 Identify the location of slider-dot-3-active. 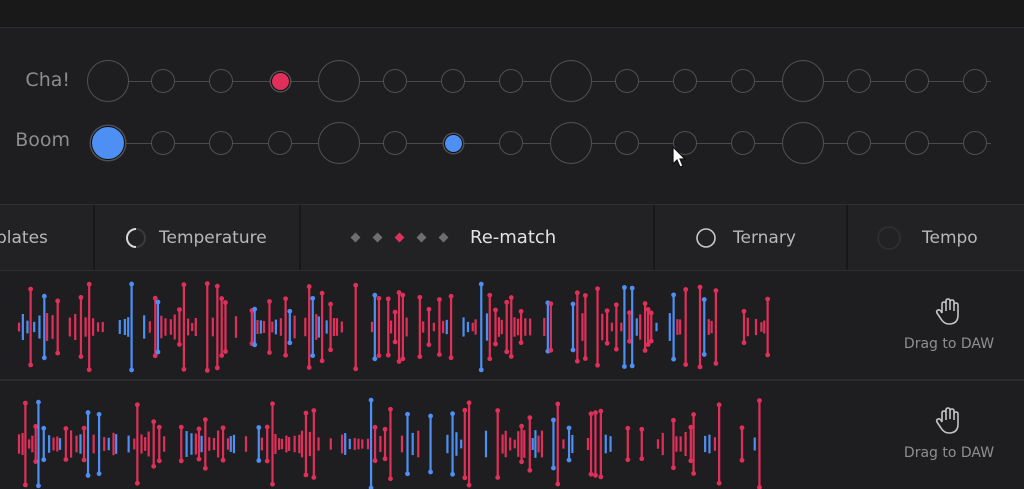
(399, 237).